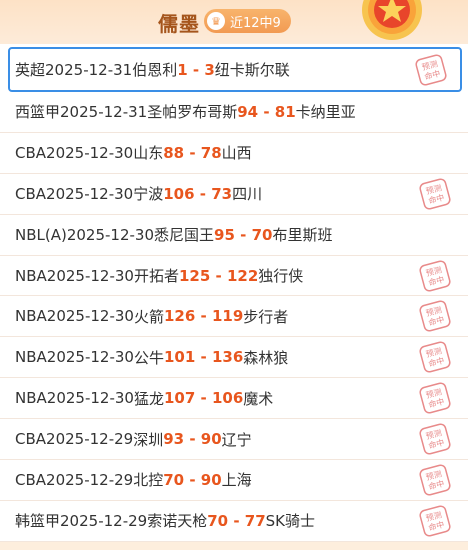 The height and width of the screenshot is (550, 468). I want to click on home-team: 开拓者, so click(156, 276).